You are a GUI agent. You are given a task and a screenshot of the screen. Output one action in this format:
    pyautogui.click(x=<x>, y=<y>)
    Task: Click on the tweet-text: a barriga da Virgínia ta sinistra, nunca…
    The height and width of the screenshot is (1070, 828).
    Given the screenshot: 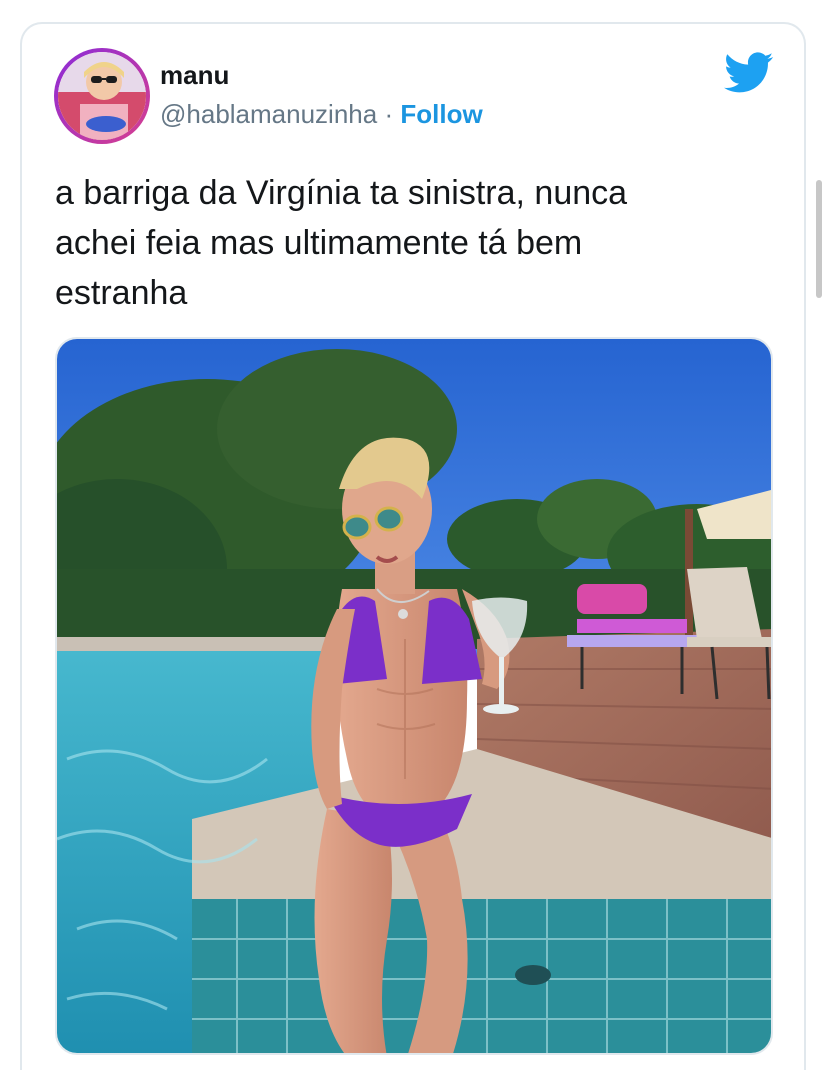 What is the action you would take?
    pyautogui.click(x=405, y=243)
    